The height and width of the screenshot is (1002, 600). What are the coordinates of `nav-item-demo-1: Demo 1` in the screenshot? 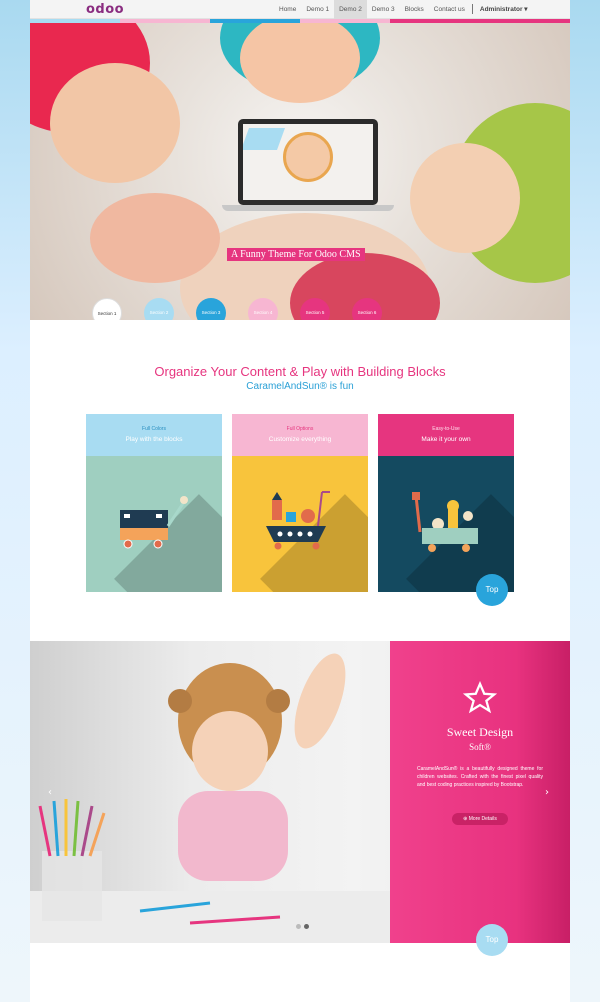 It's located at (317, 9).